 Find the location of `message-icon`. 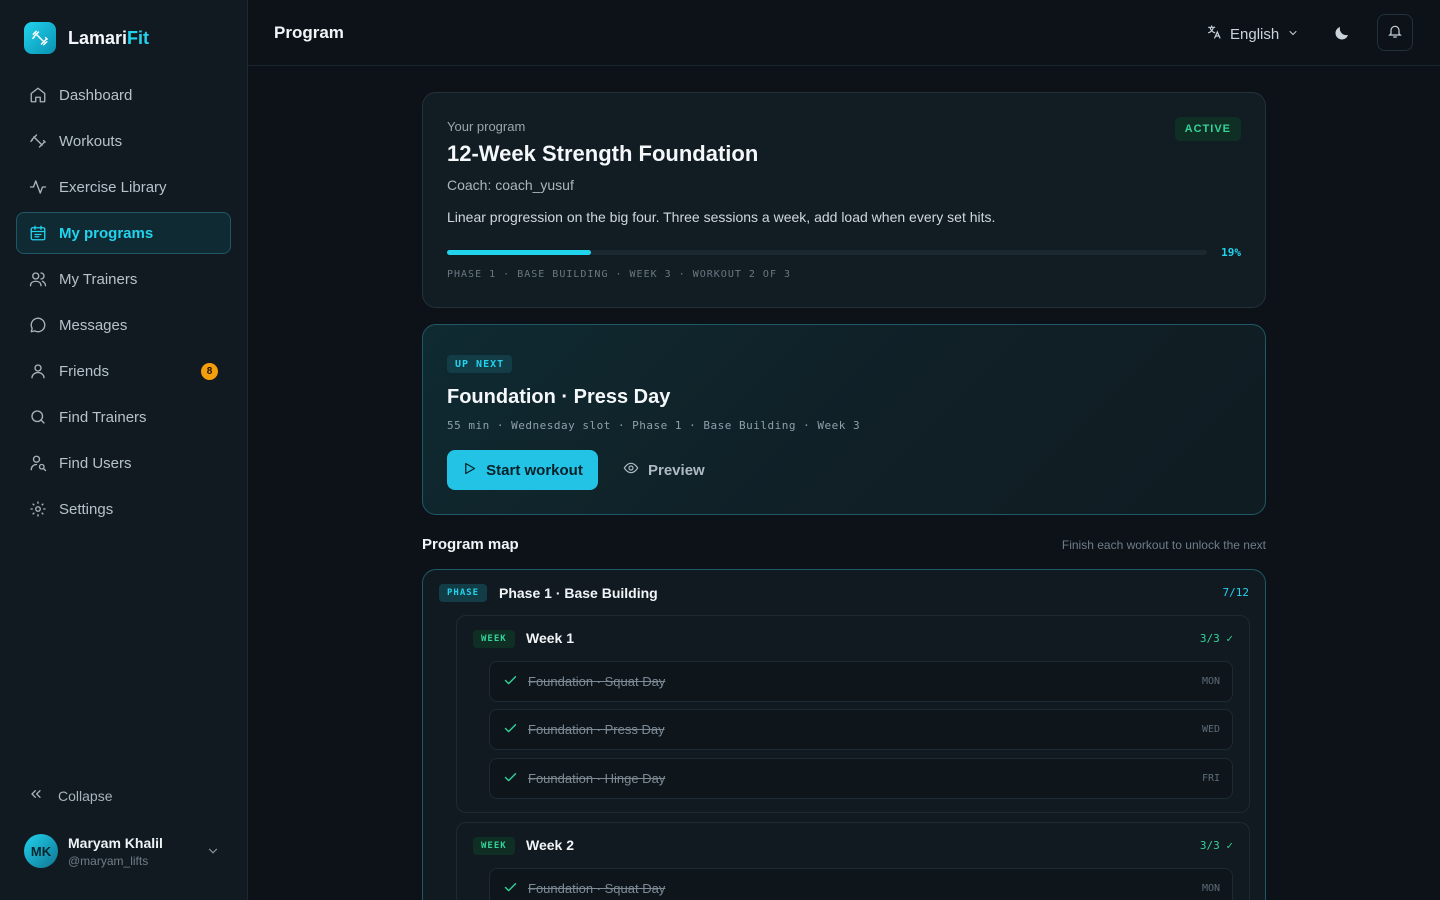

message-icon is located at coordinates (38, 325).